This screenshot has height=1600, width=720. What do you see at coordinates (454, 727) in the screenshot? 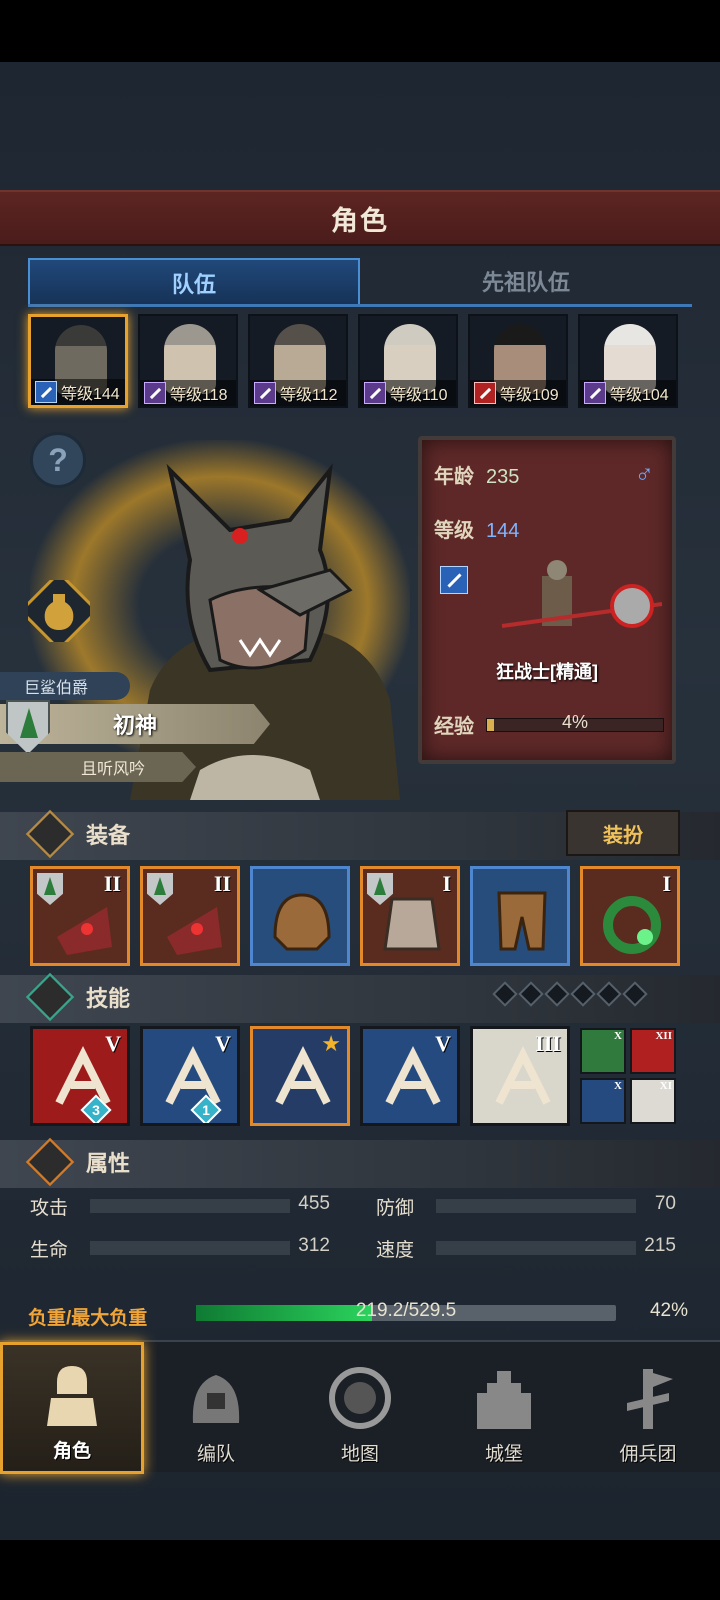
I see `exp-label: 经验` at bounding box center [454, 727].